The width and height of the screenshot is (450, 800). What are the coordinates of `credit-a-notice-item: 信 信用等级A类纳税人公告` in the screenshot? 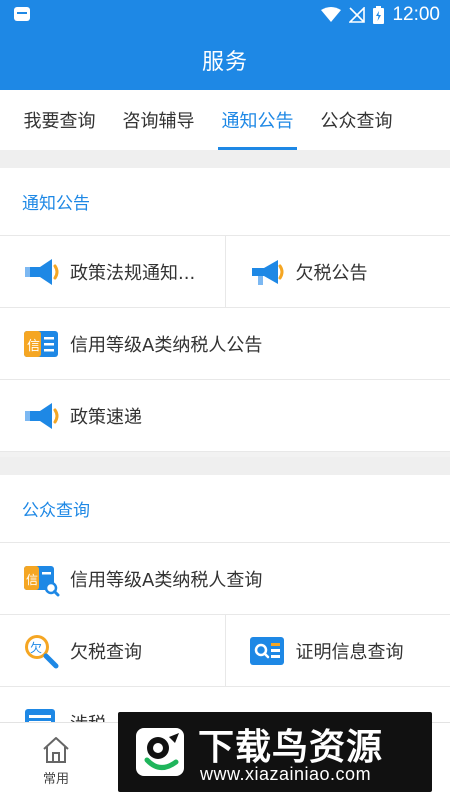 It's located at (225, 343).